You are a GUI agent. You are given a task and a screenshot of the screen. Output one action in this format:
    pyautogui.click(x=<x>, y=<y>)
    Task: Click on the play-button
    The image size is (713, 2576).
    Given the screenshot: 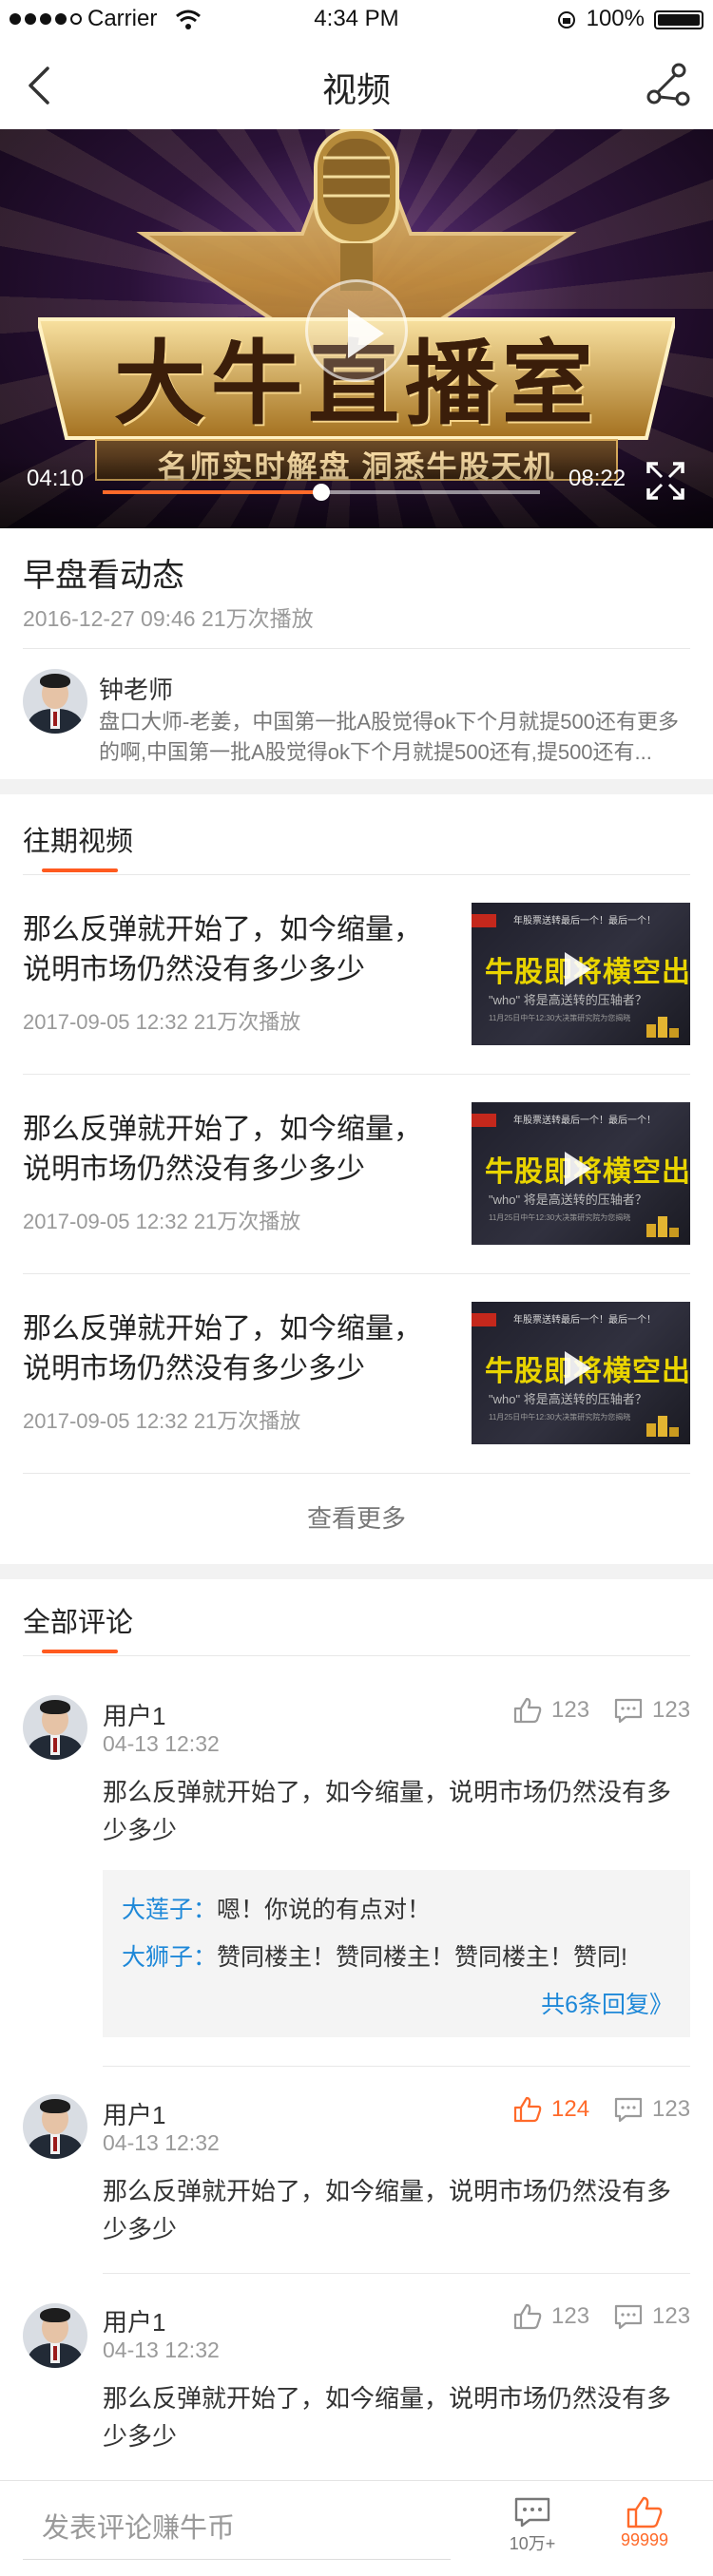 What is the action you would take?
    pyautogui.click(x=356, y=330)
    